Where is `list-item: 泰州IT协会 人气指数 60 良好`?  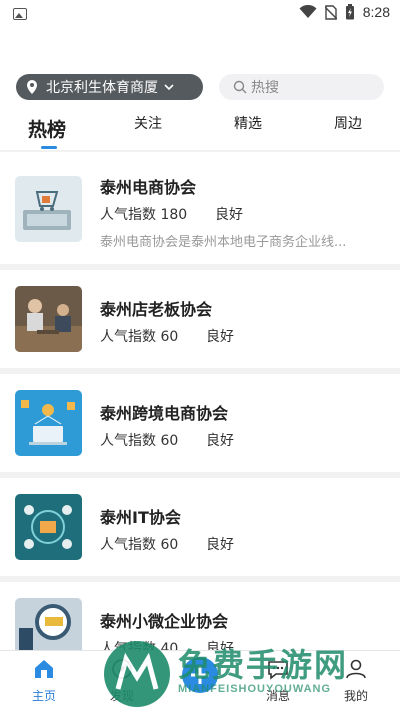
list-item: 泰州IT协会 人气指数 60 良好 is located at coordinates (200, 527).